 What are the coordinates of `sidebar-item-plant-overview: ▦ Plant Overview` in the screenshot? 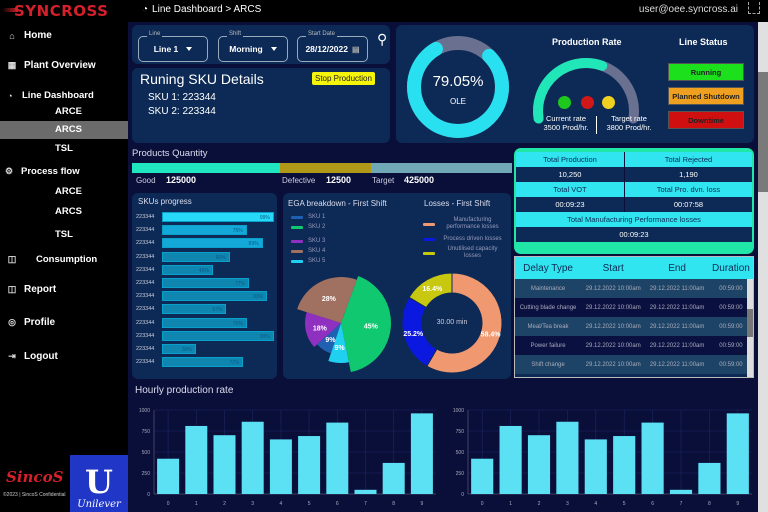 It's located at (51, 65).